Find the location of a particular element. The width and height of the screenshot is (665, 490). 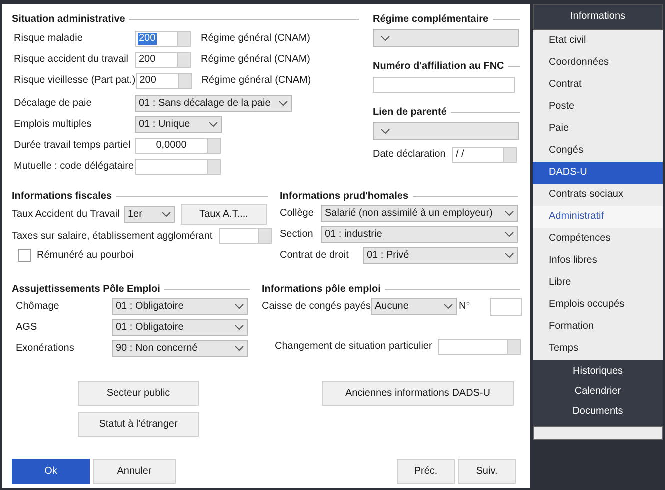

sidebar-item: Temps is located at coordinates (598, 349).